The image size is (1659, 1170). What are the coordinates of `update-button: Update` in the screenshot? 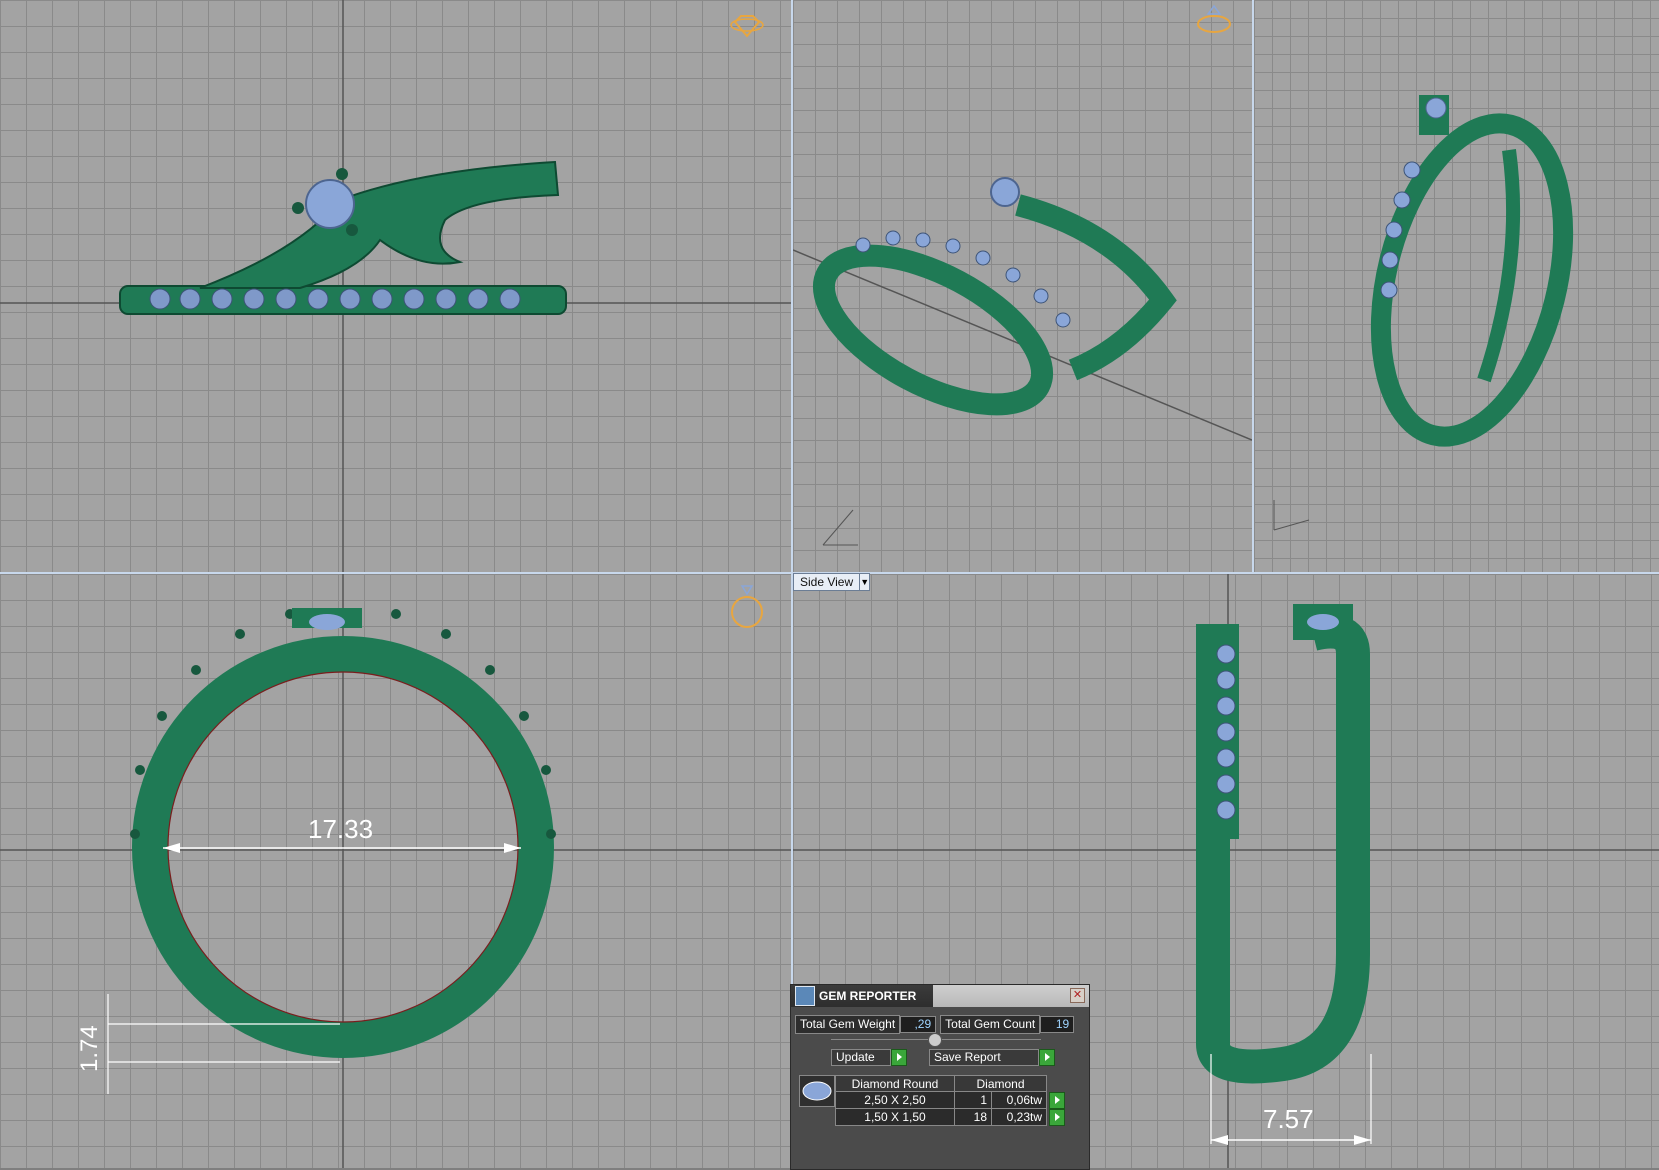 It's located at (861, 1057).